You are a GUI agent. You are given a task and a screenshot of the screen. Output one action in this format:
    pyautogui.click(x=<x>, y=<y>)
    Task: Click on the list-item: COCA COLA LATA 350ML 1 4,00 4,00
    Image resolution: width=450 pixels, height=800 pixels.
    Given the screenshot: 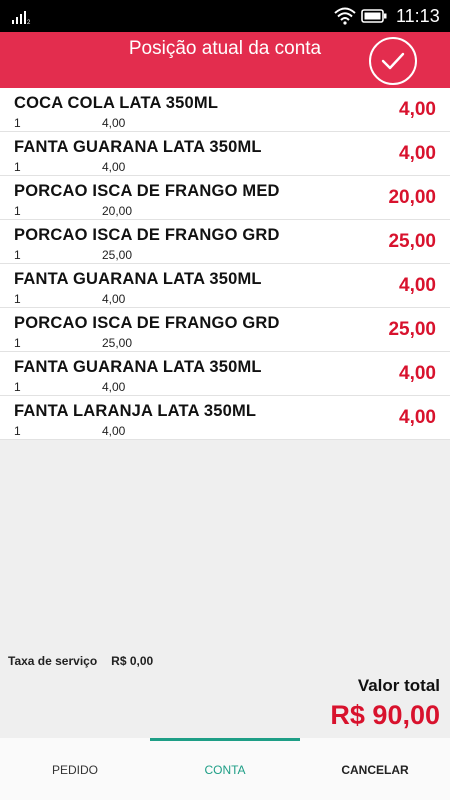 What is the action you would take?
    pyautogui.click(x=225, y=110)
    